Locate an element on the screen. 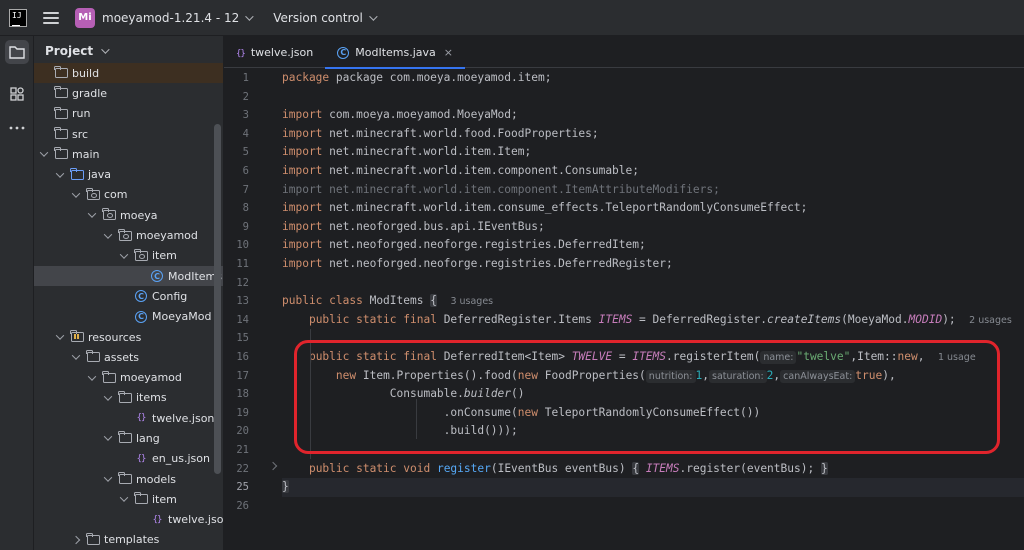  intellij-logo-icon: IJ is located at coordinates (18, 17).